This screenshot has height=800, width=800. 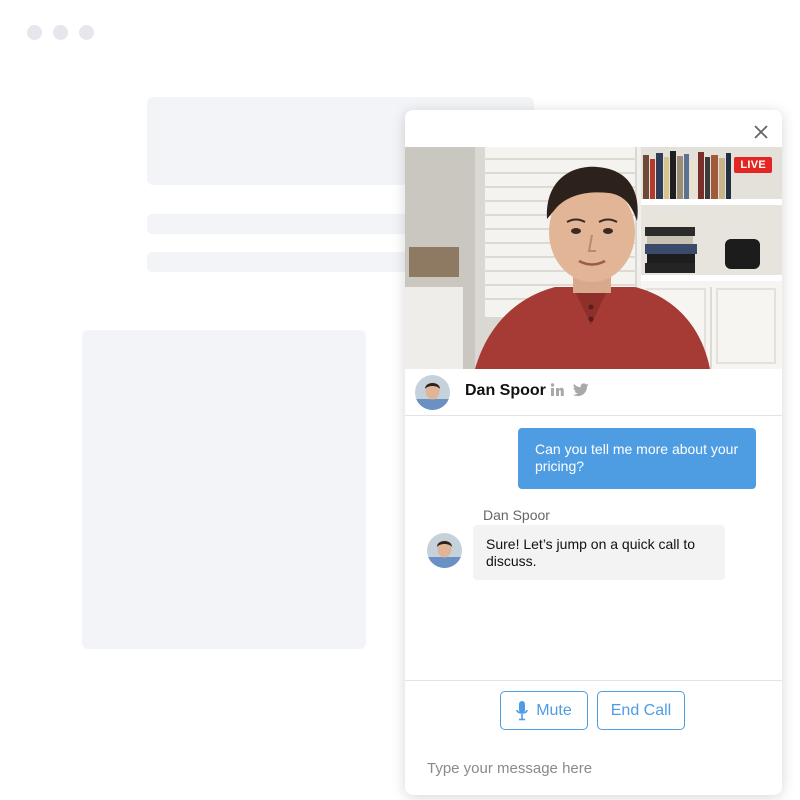 I want to click on live-video-feed: LIVE, so click(x=593, y=258).